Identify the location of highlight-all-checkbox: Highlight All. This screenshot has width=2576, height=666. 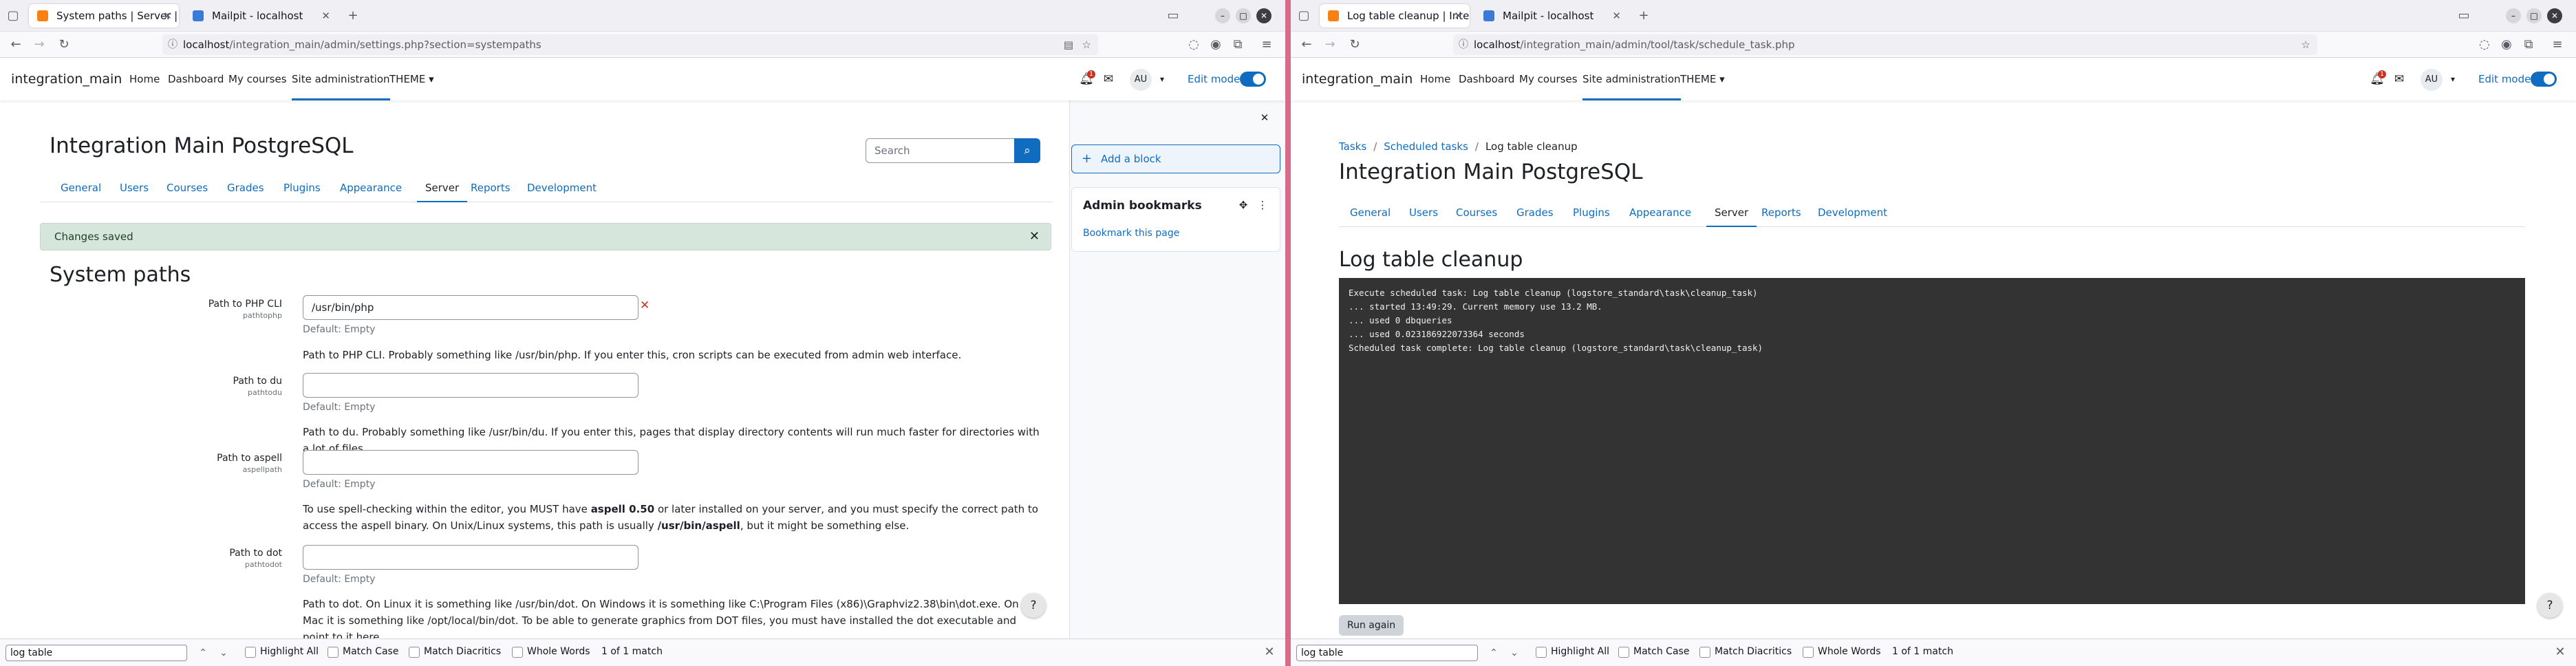
(1572, 652).